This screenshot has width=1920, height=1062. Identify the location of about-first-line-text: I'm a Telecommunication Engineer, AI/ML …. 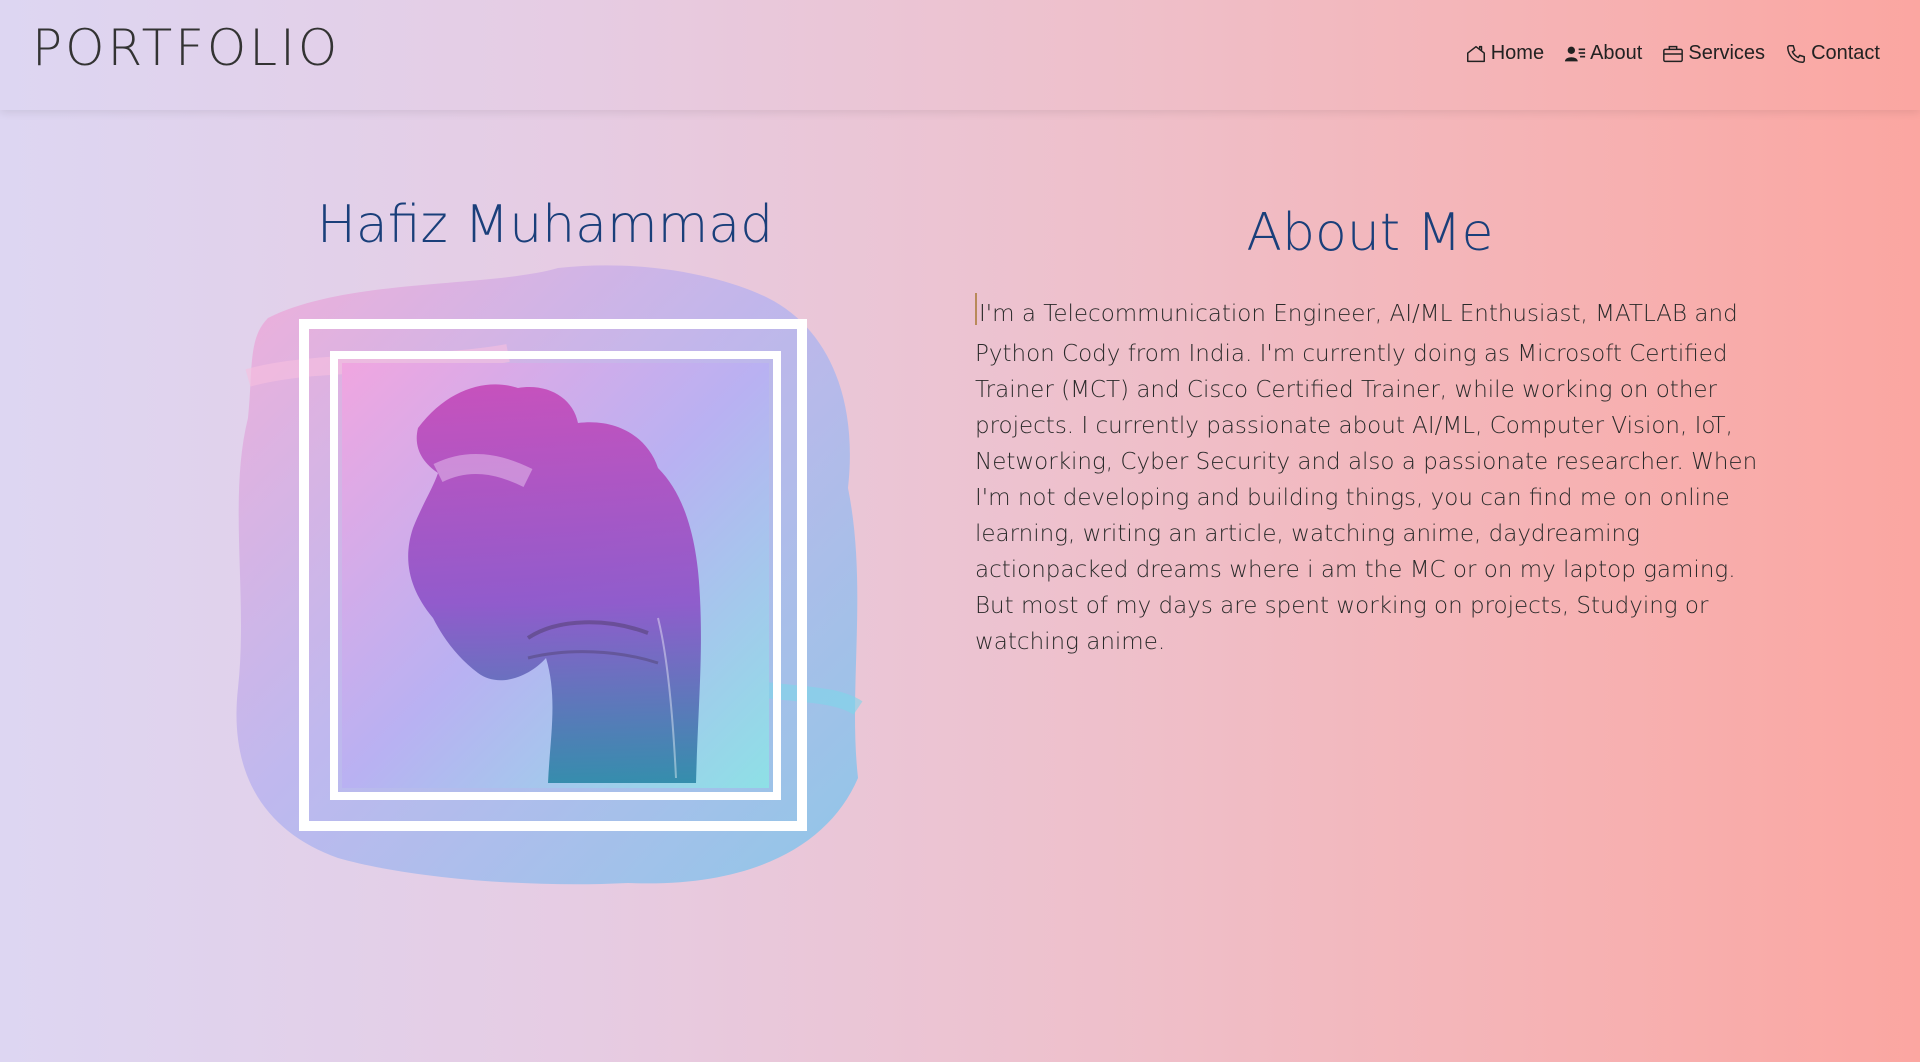
(1358, 314).